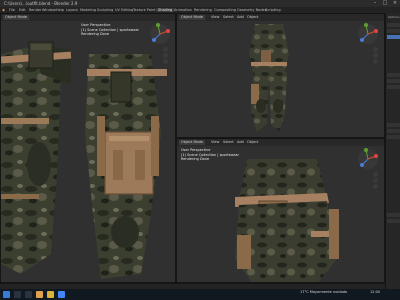  What do you see at coordinates (60, 10) in the screenshot?
I see `menu-help: Help` at bounding box center [60, 10].